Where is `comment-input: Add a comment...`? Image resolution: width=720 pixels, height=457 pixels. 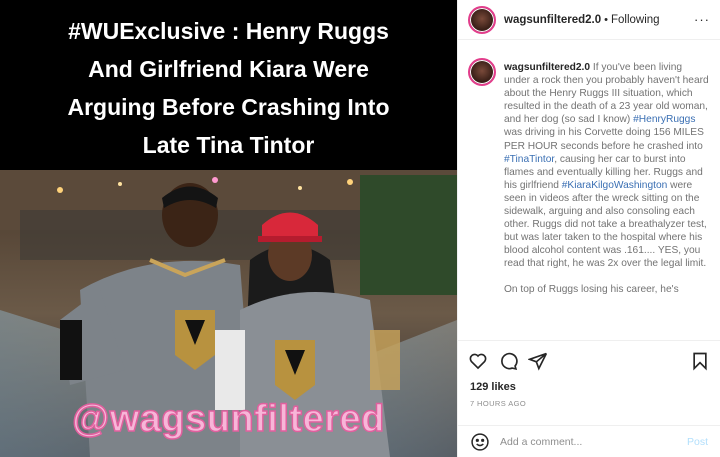
comment-input: Add a comment... is located at coordinates (593, 442).